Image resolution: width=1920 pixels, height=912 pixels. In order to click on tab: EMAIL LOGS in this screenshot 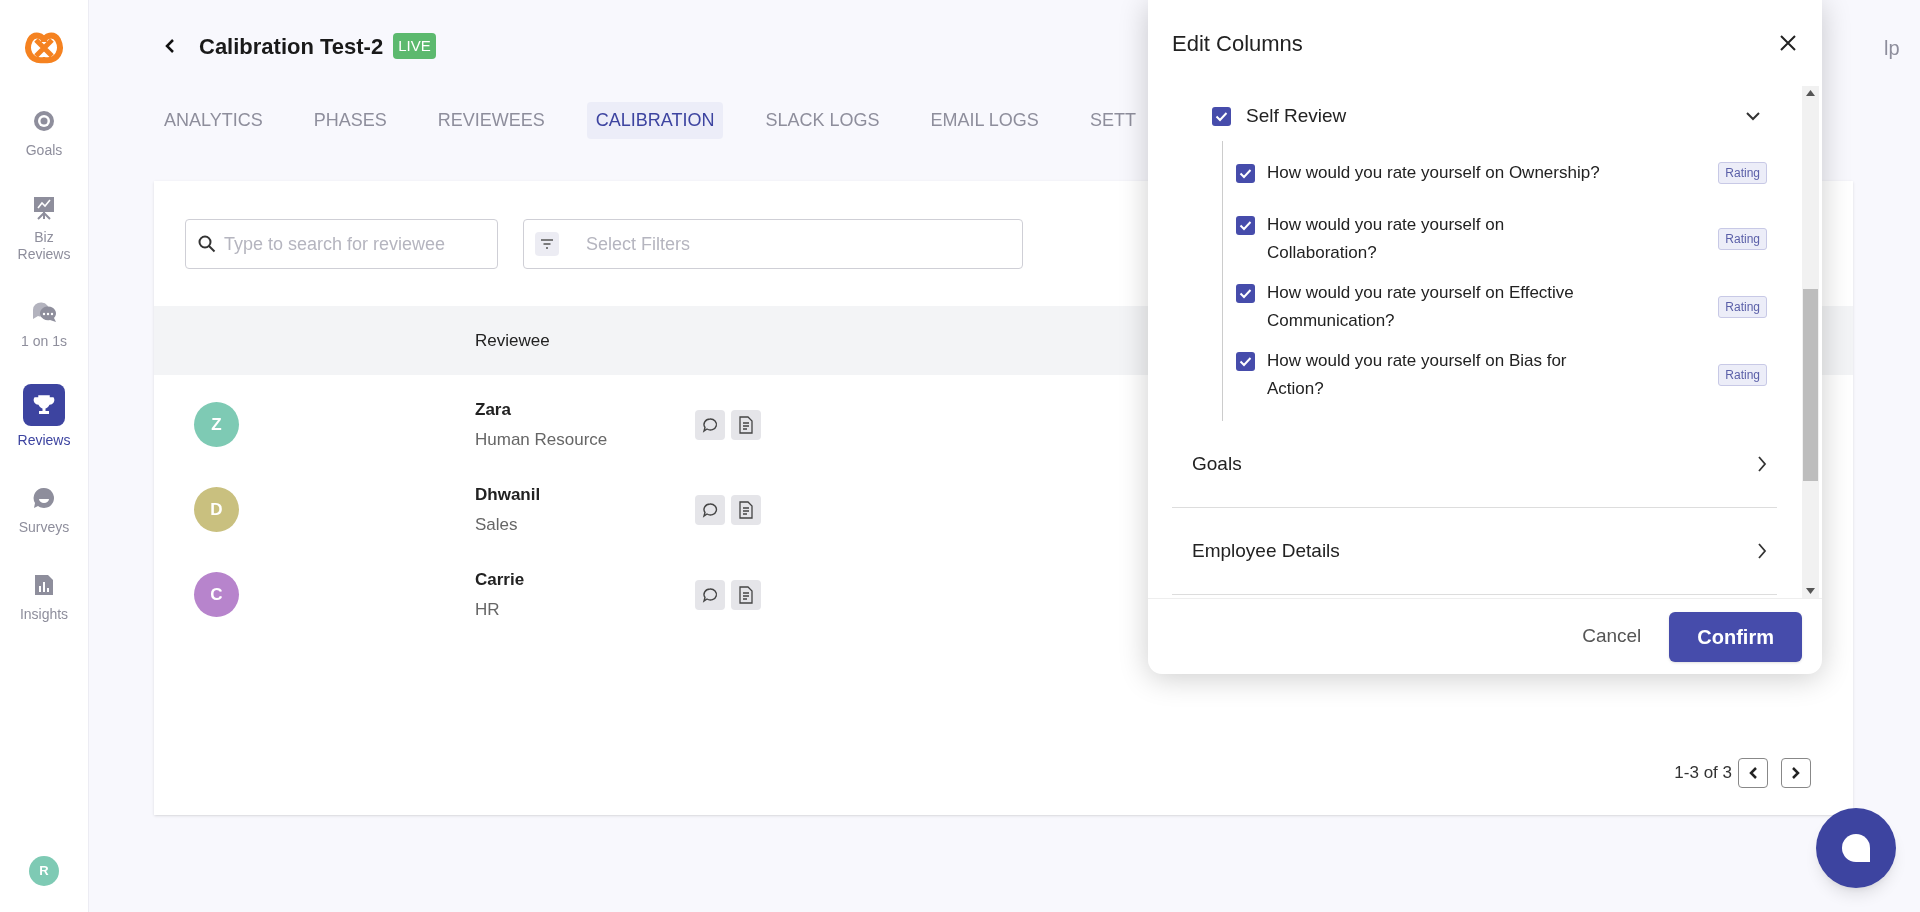, I will do `click(984, 120)`.